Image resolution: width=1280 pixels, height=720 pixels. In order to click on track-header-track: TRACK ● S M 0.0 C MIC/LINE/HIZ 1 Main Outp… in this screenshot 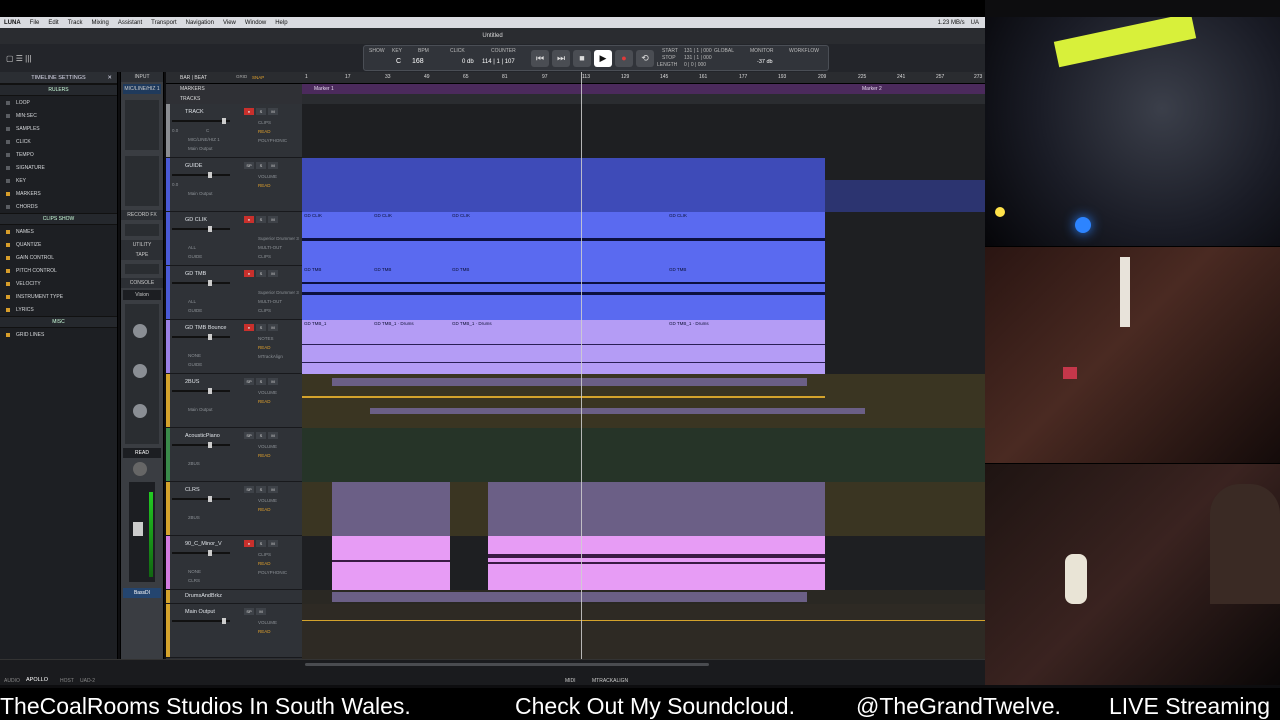, I will do `click(234, 131)`.